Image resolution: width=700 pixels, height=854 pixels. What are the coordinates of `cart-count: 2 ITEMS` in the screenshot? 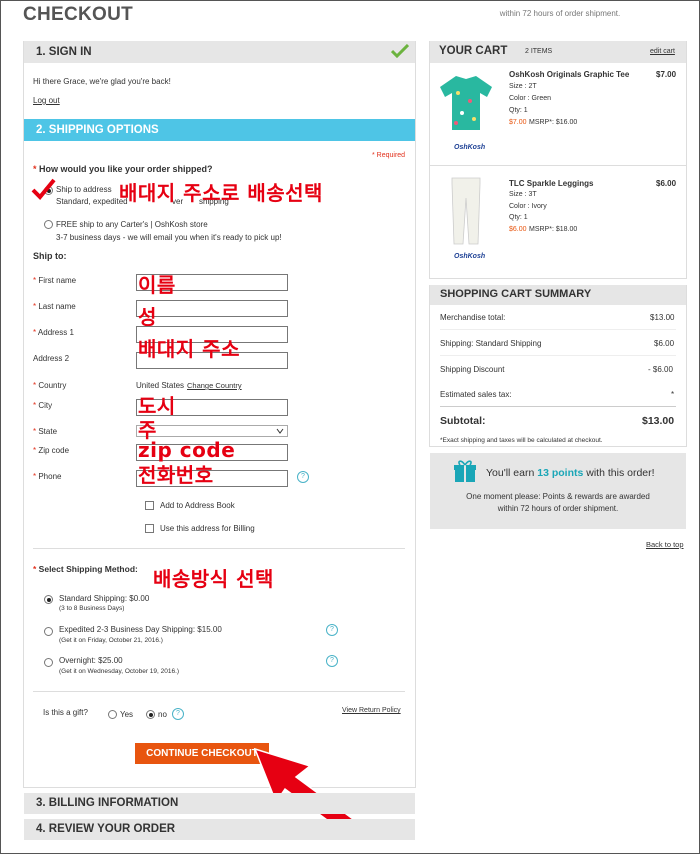 It's located at (539, 51).